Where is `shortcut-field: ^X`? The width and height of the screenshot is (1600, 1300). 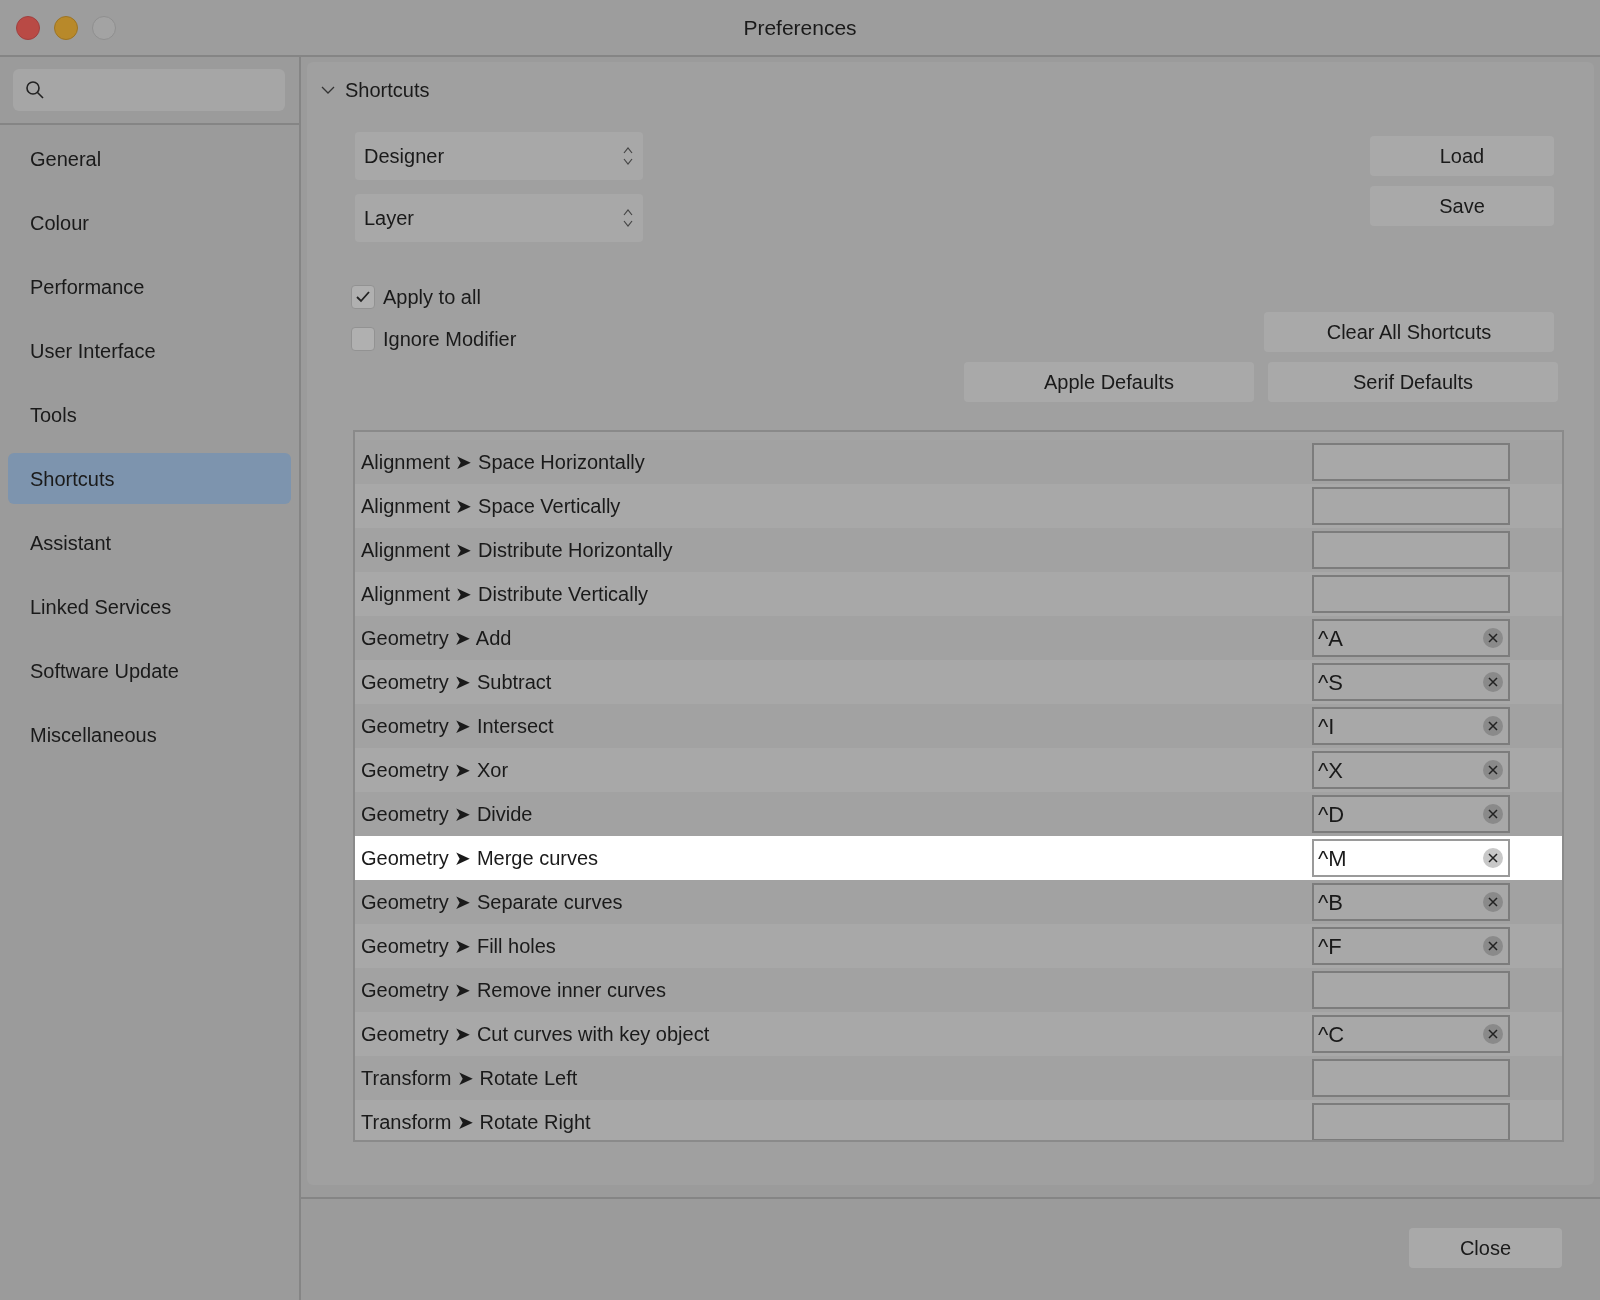 shortcut-field: ^X is located at coordinates (1411, 770).